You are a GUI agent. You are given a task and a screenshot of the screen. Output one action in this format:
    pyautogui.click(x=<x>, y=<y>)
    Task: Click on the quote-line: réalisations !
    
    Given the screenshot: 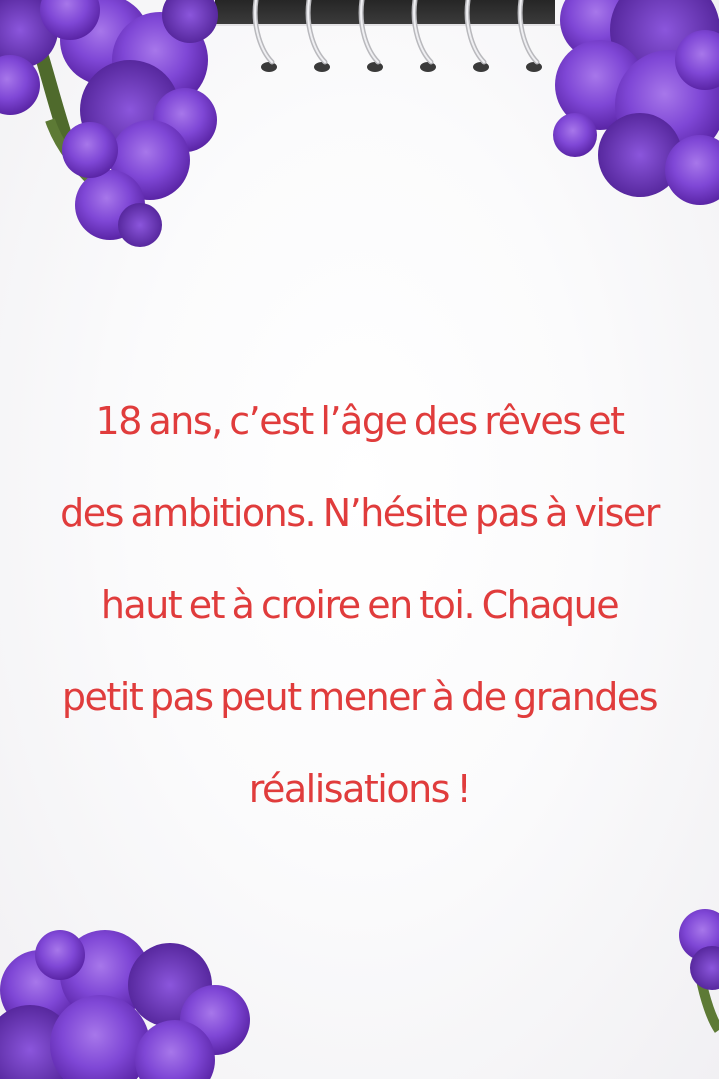 What is the action you would take?
    pyautogui.click(x=360, y=789)
    